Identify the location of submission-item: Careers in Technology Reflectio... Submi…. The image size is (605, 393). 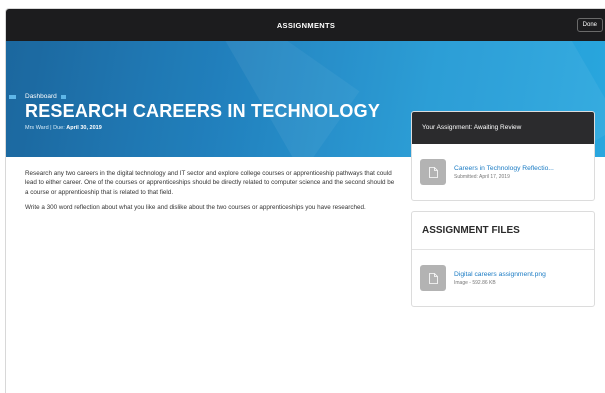
(503, 172).